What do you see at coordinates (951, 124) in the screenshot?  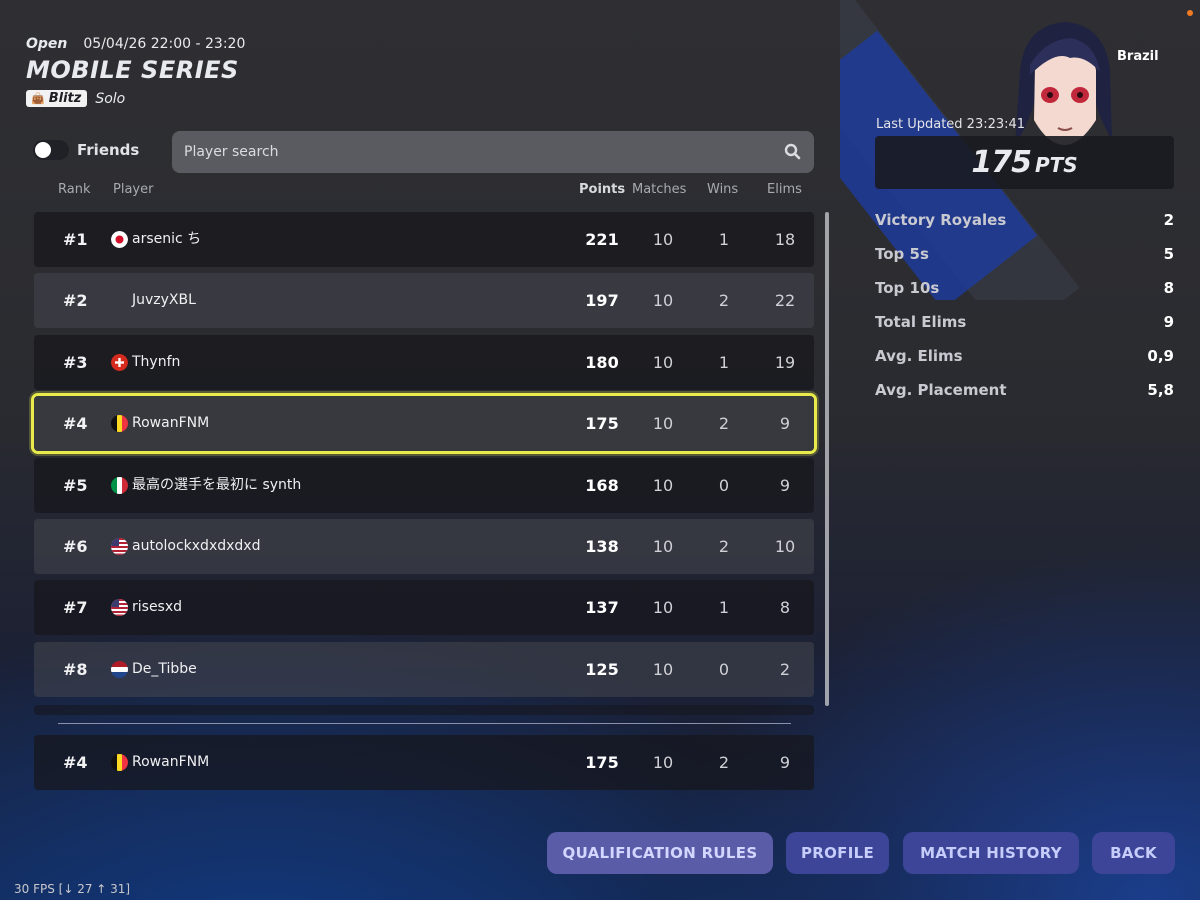 I see `last-updated: Last Updated 23:23:41` at bounding box center [951, 124].